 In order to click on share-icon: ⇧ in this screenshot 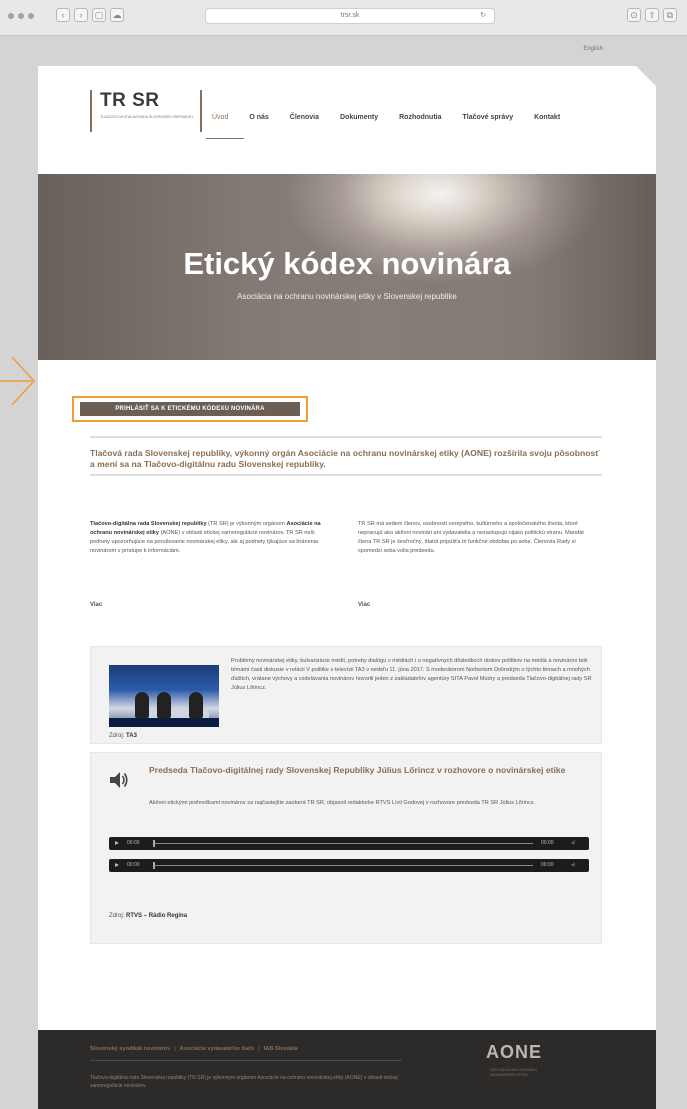, I will do `click(652, 15)`.